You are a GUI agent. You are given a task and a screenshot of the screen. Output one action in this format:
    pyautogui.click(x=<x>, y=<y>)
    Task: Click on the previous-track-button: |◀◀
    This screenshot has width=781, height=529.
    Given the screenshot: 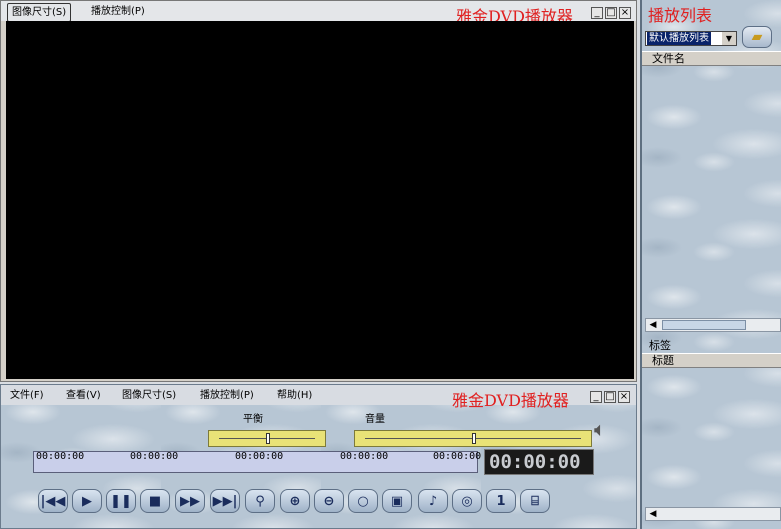 What is the action you would take?
    pyautogui.click(x=53, y=501)
    